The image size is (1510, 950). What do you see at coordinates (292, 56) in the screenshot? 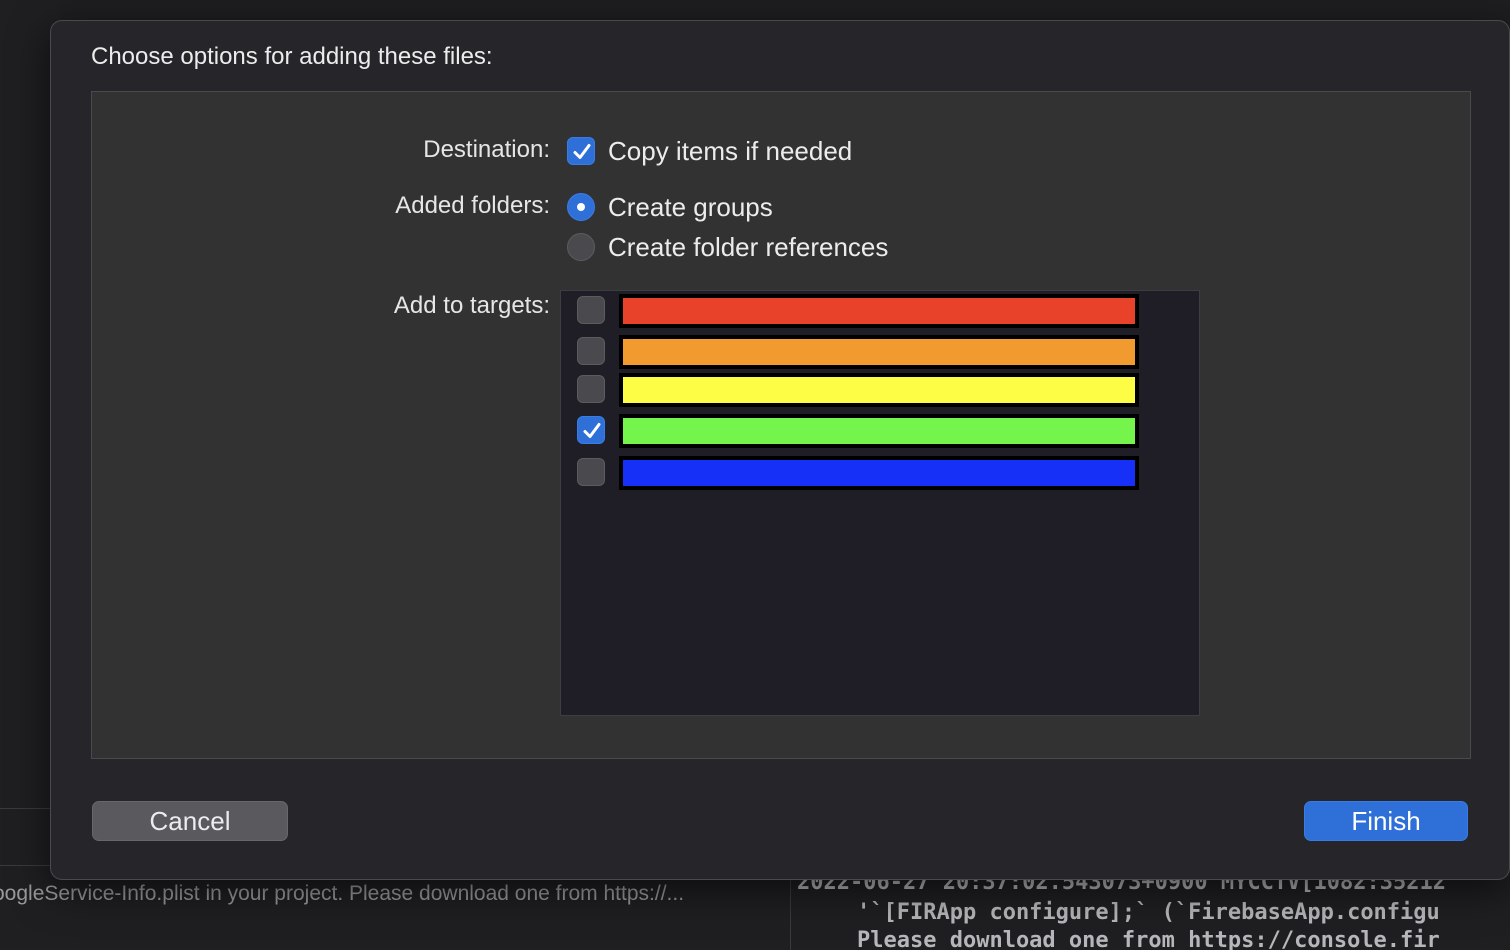
I see `sheet-title: Choose options for adding these files:` at bounding box center [292, 56].